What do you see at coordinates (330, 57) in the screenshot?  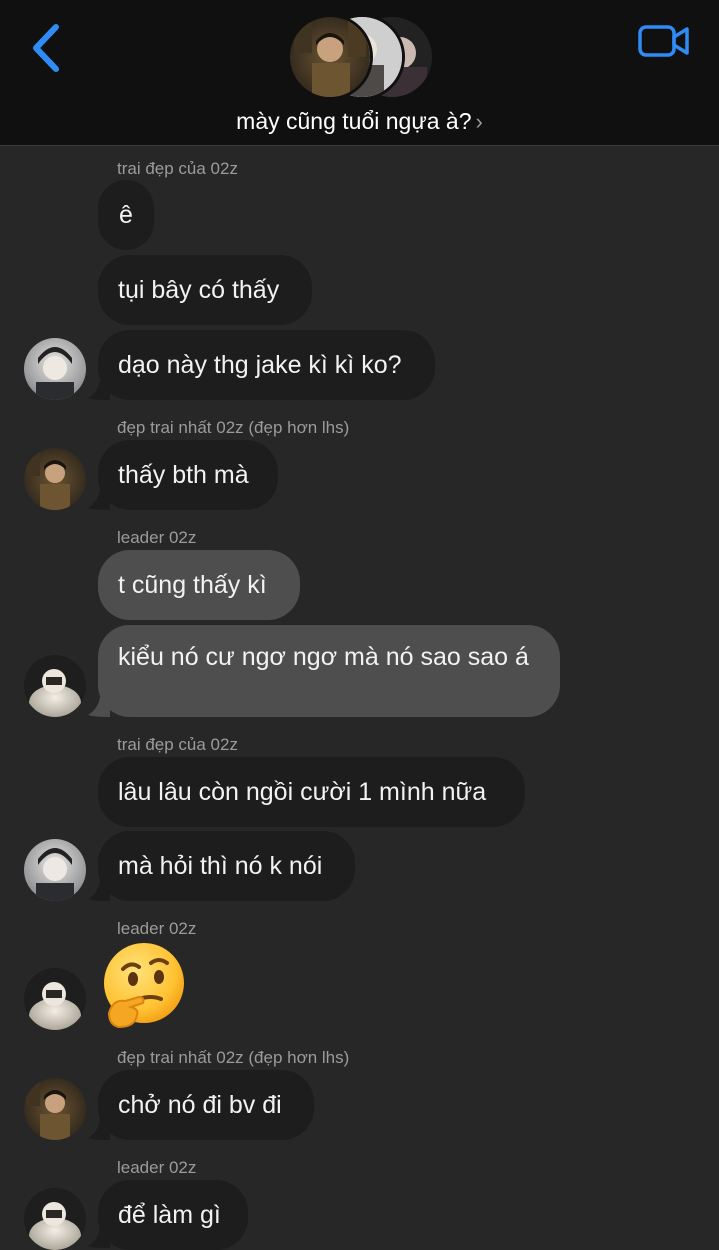 I see `group-member-avatar` at bounding box center [330, 57].